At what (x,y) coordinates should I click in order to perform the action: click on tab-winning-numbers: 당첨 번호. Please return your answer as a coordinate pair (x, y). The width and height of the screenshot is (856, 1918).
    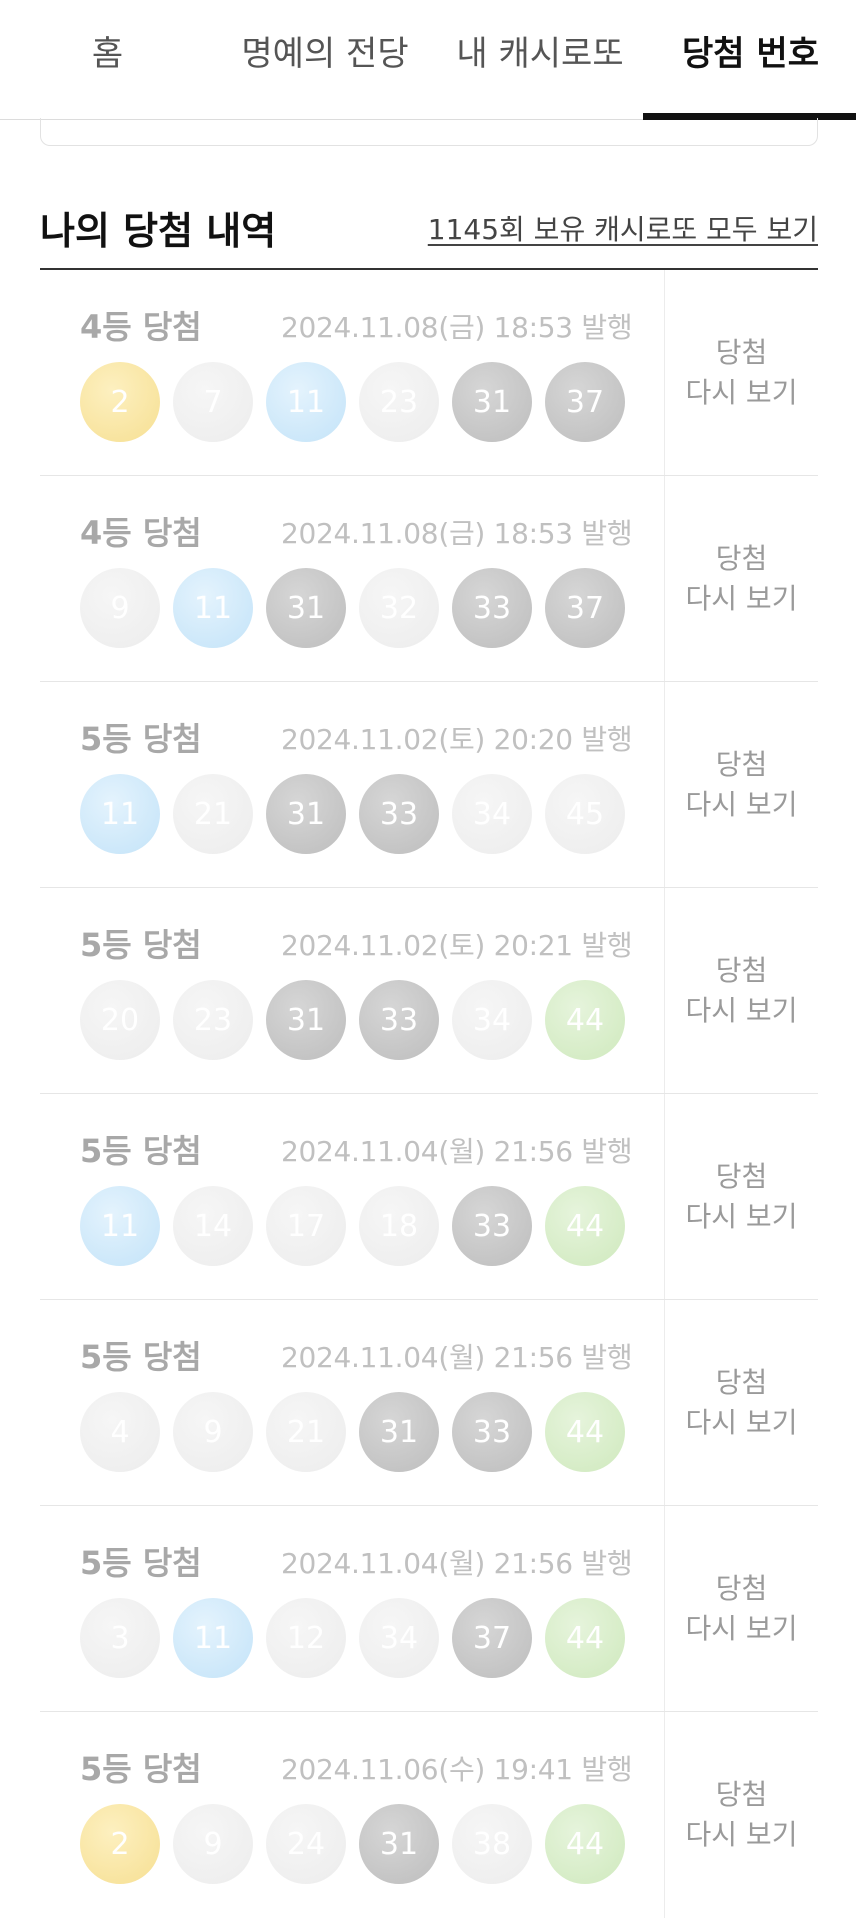
    Looking at the image, I should click on (750, 59).